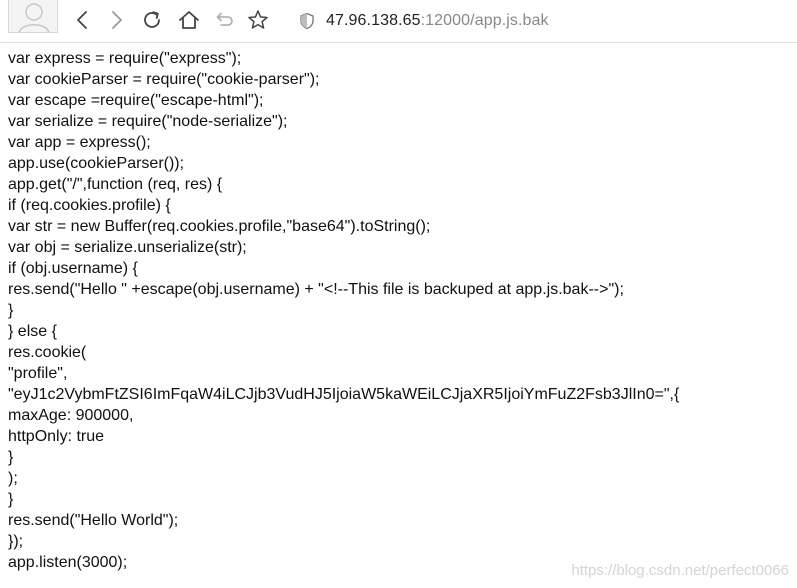 The image size is (797, 588). I want to click on home-icon, so click(189, 20).